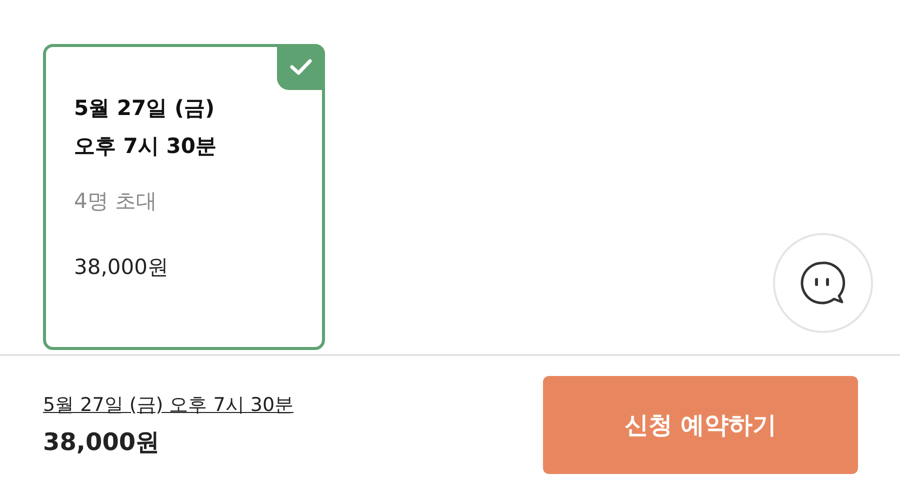  What do you see at coordinates (116, 201) in the screenshot?
I see `option-guests: 4명 초대` at bounding box center [116, 201].